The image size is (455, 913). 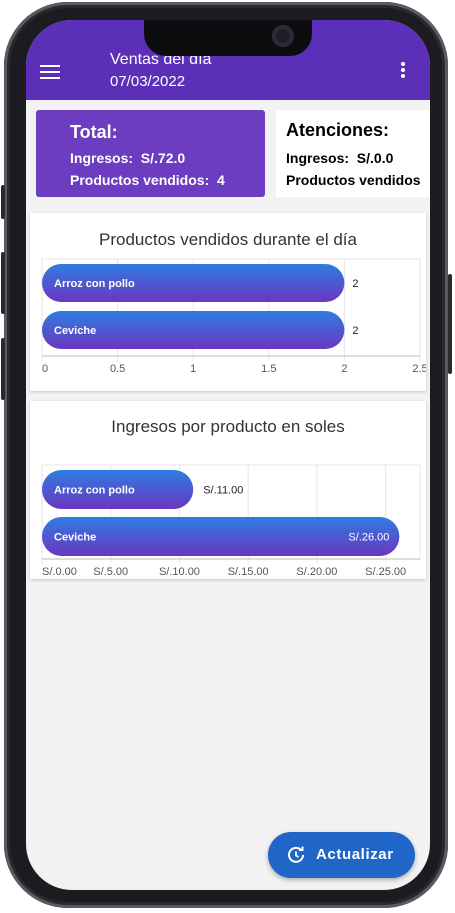 I want to click on total-productos-value: 4, so click(x=221, y=180).